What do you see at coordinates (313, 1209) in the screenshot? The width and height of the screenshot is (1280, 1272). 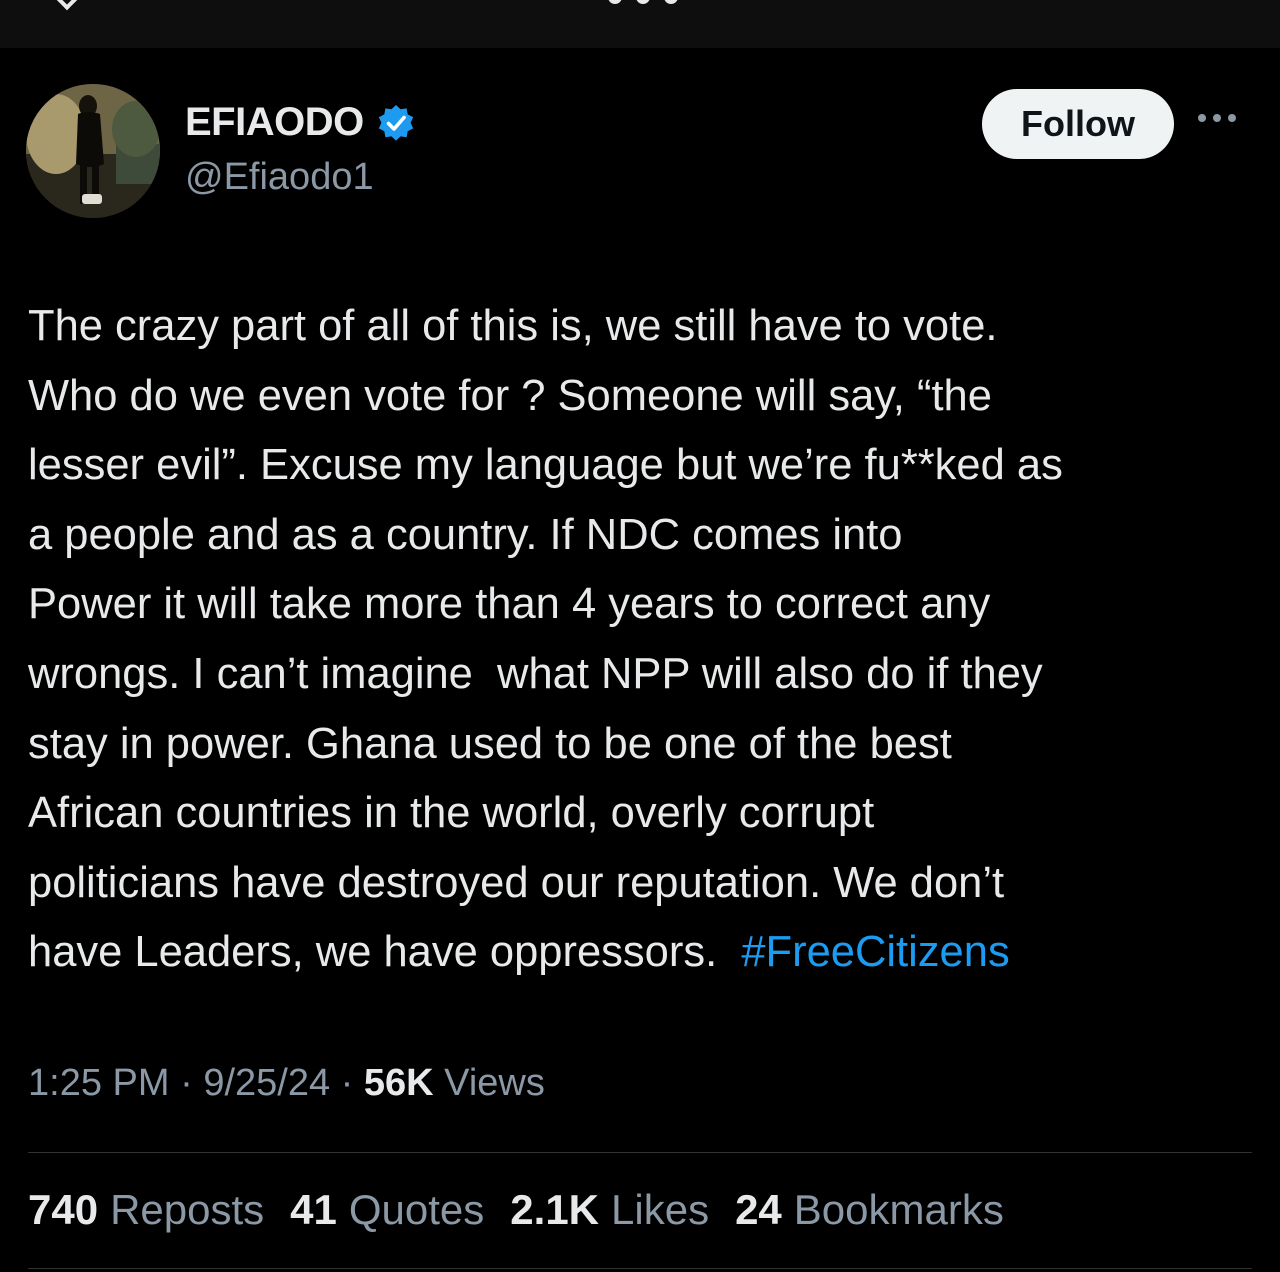 I see `stat-count: 41` at bounding box center [313, 1209].